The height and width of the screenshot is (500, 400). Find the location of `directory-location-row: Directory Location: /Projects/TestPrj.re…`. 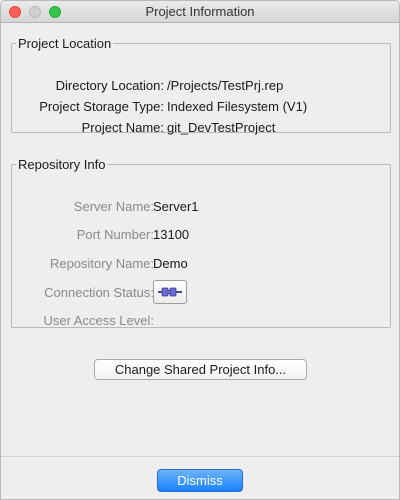

directory-location-row: Directory Location: /Projects/TestPrj.re… is located at coordinates (201, 87).